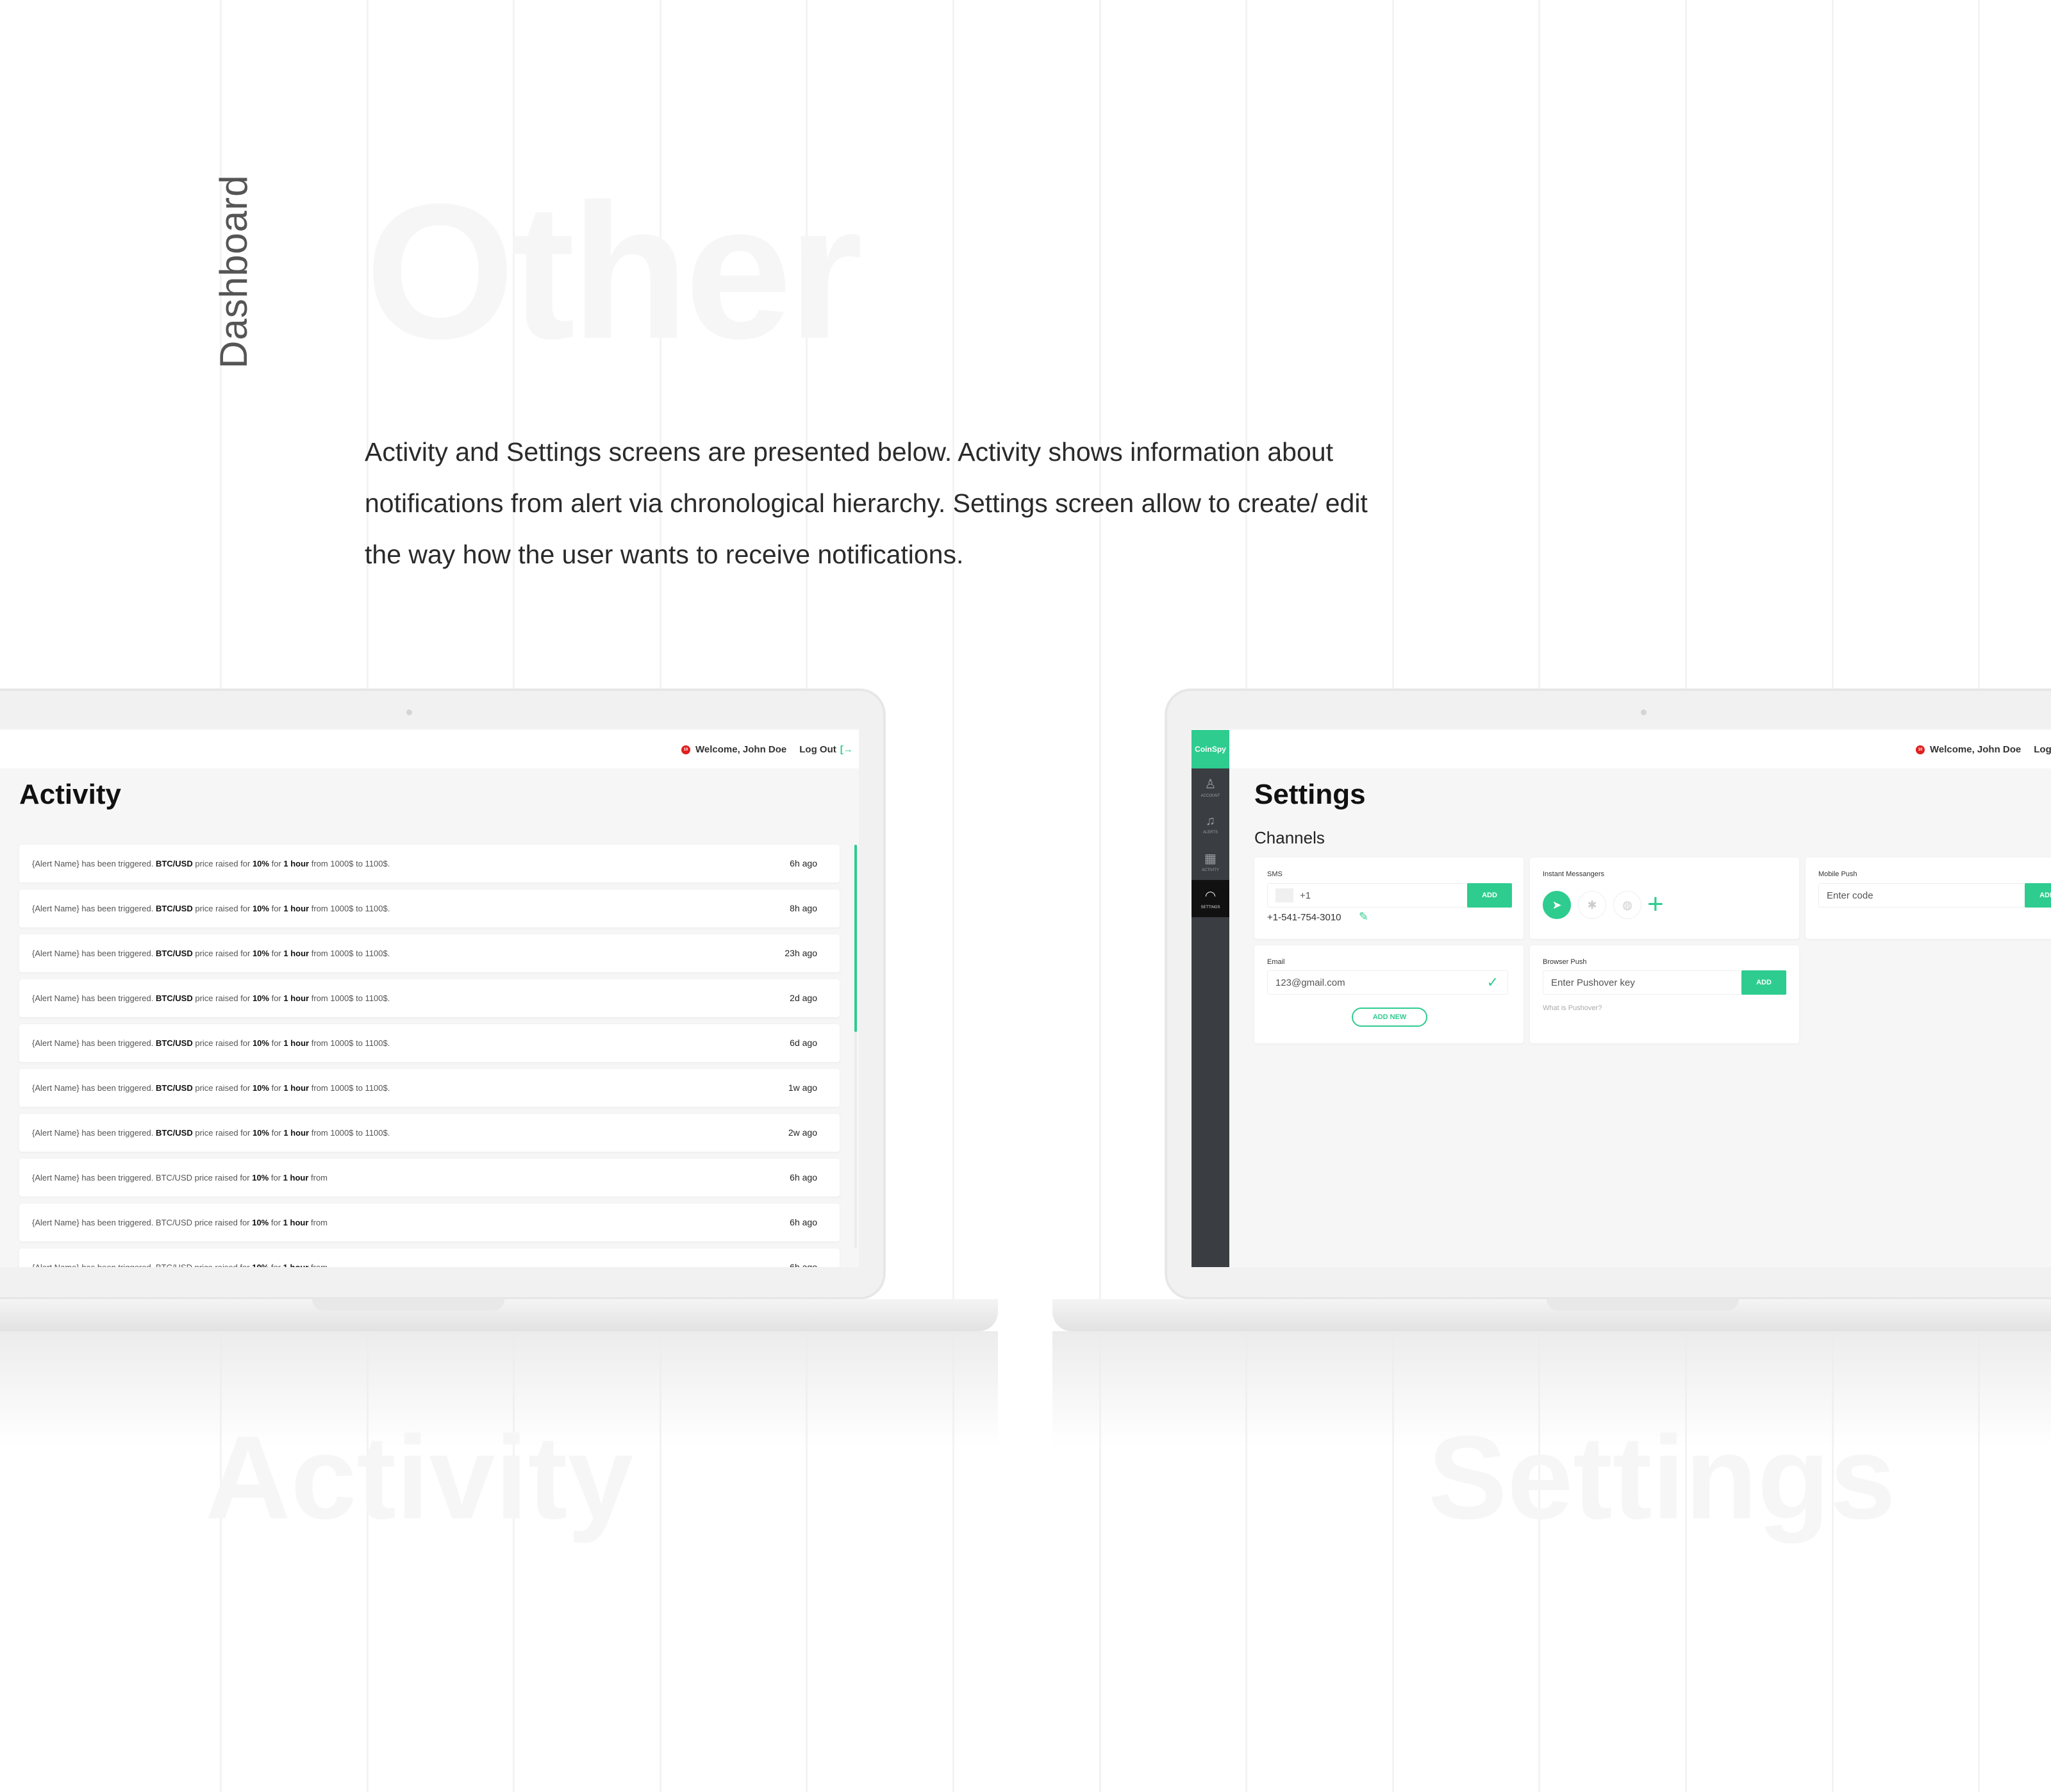  What do you see at coordinates (1649, 982) in the screenshot?
I see `pushover-key-input: Enter Pushover key` at bounding box center [1649, 982].